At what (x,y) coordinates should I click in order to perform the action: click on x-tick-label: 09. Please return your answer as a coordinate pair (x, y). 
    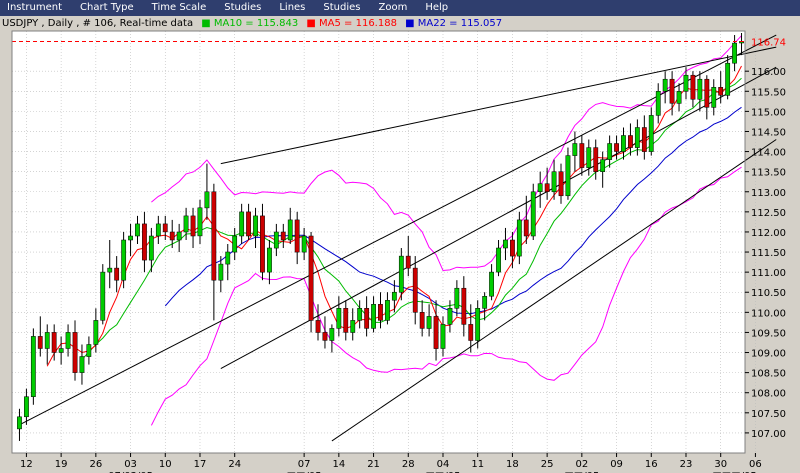
    Looking at the image, I should click on (616, 464).